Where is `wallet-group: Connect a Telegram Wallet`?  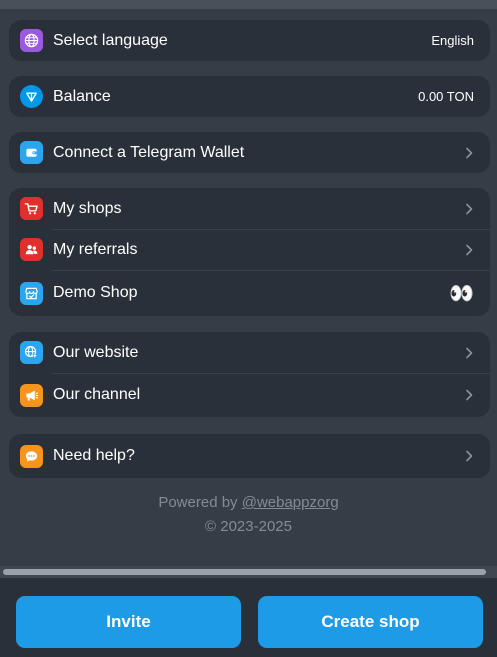
wallet-group: Connect a Telegram Wallet is located at coordinates (249, 152).